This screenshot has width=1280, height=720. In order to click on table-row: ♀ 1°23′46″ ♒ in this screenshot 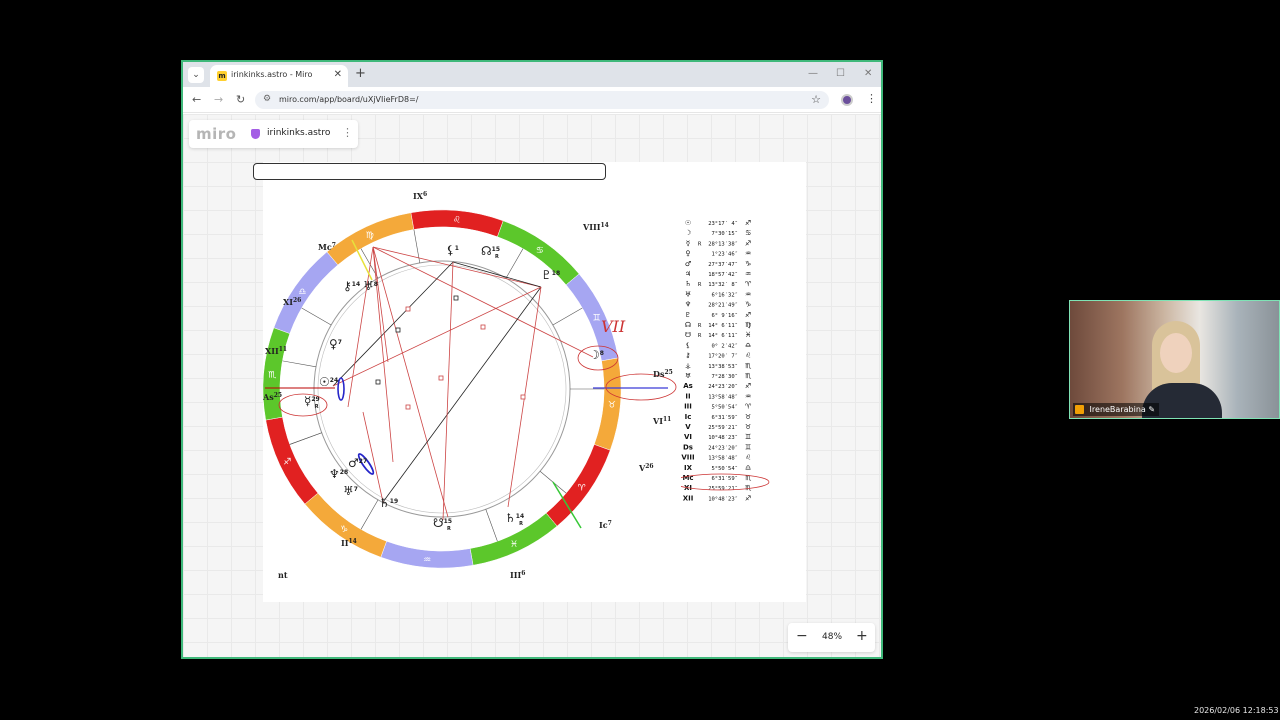, I will do `click(718, 254)`.